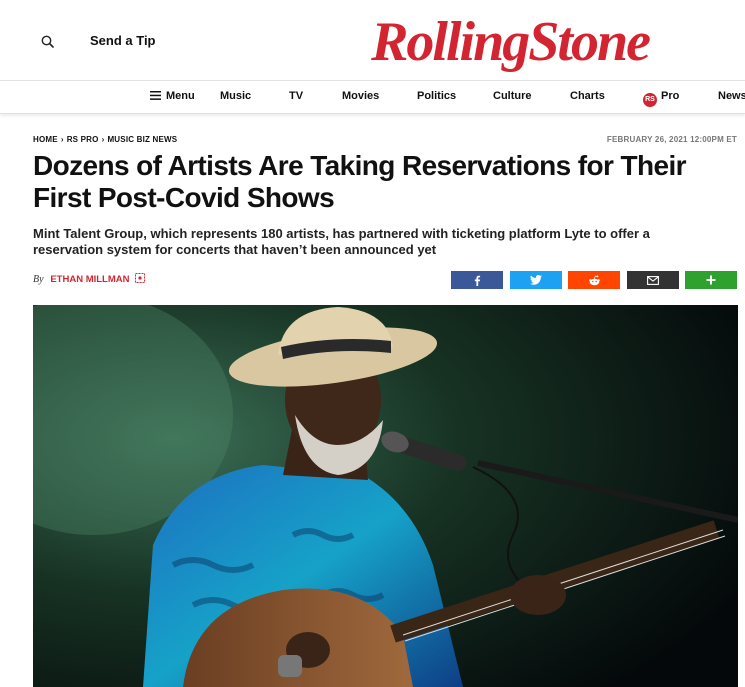 This screenshot has width=745, height=687. I want to click on nav-news: News, so click(731, 96).